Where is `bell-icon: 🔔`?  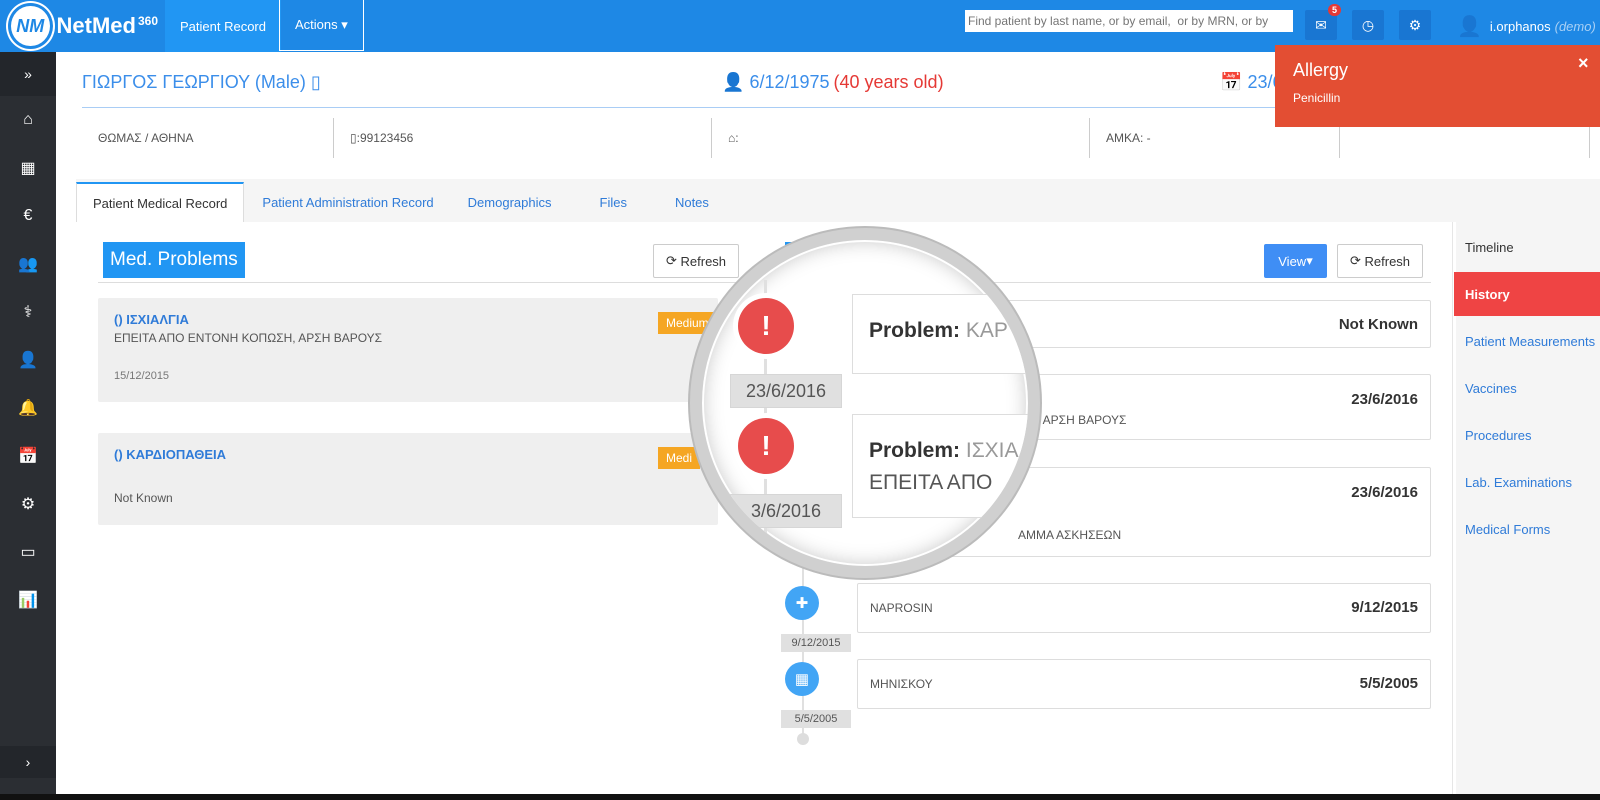 bell-icon: 🔔 is located at coordinates (28, 408).